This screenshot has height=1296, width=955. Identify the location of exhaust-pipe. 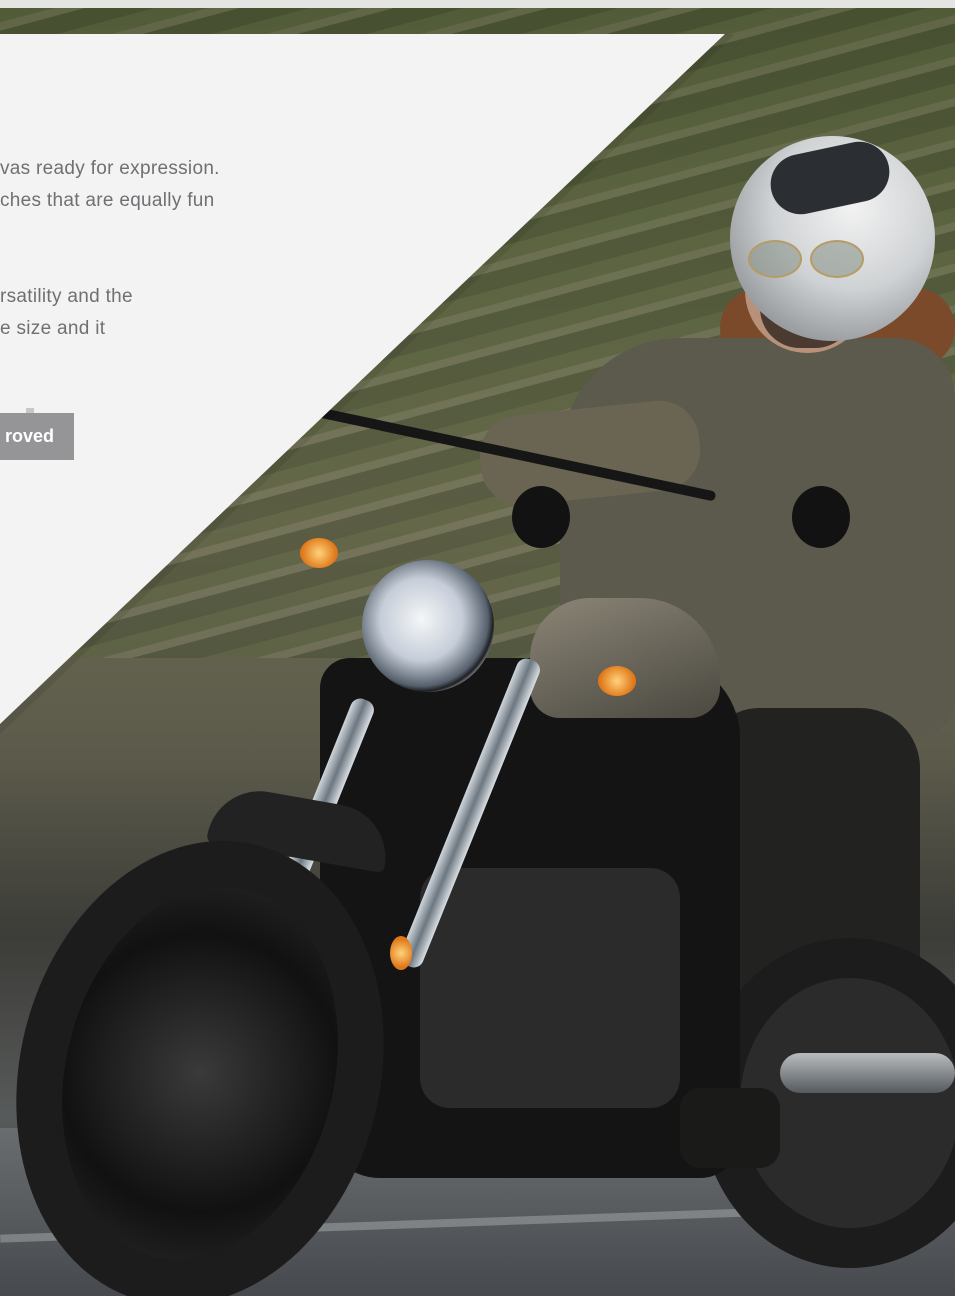
(867, 1073).